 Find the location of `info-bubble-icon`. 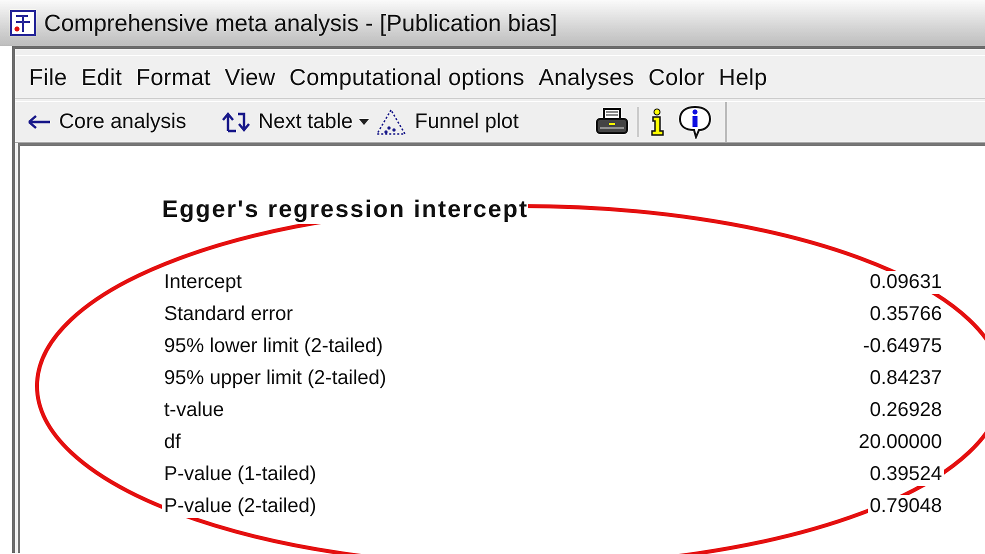

info-bubble-icon is located at coordinates (694, 122).